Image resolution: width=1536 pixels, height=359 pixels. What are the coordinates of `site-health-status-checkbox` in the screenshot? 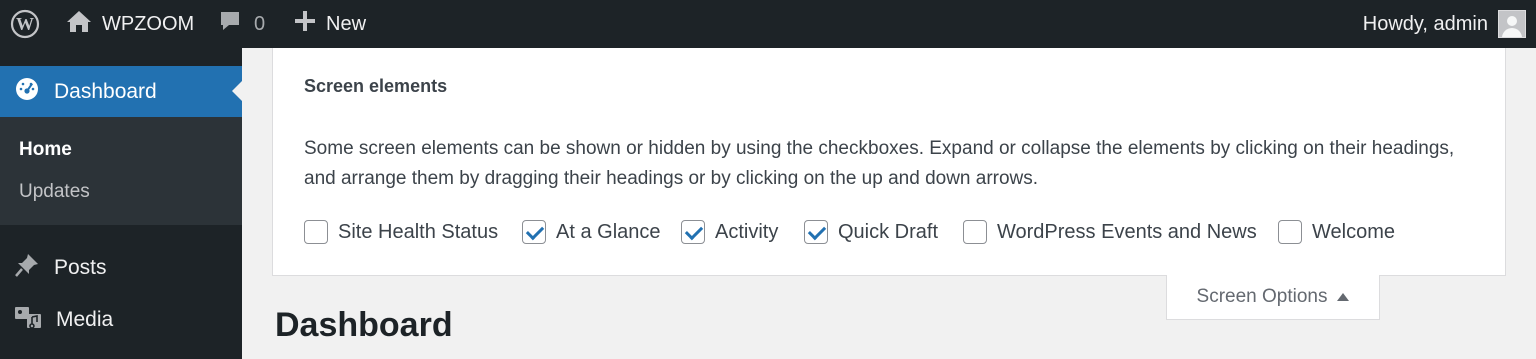 It's located at (316, 232).